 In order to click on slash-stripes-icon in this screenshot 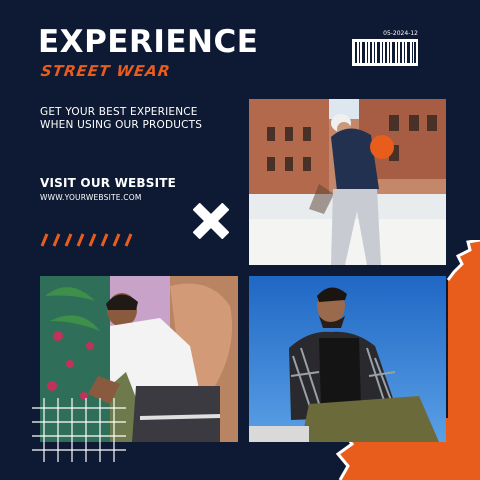, I will do `click(86, 240)`.